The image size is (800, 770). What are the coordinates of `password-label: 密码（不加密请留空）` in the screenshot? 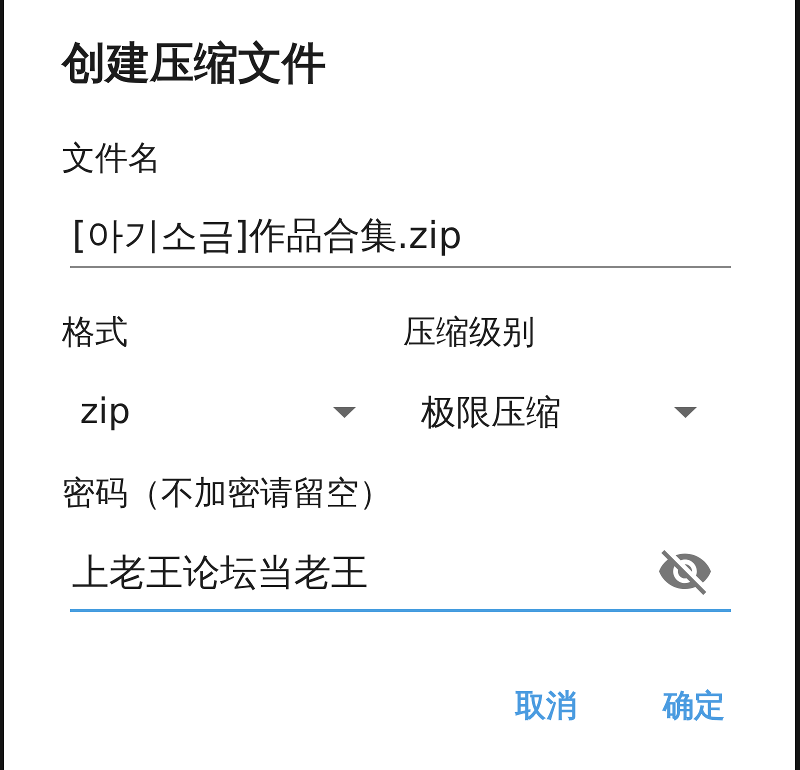 It's located at (227, 493).